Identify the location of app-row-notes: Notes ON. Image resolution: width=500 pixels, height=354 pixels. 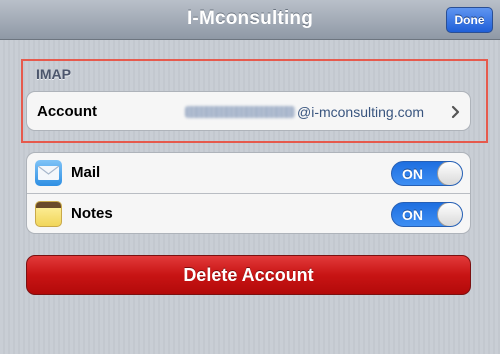
(248, 213).